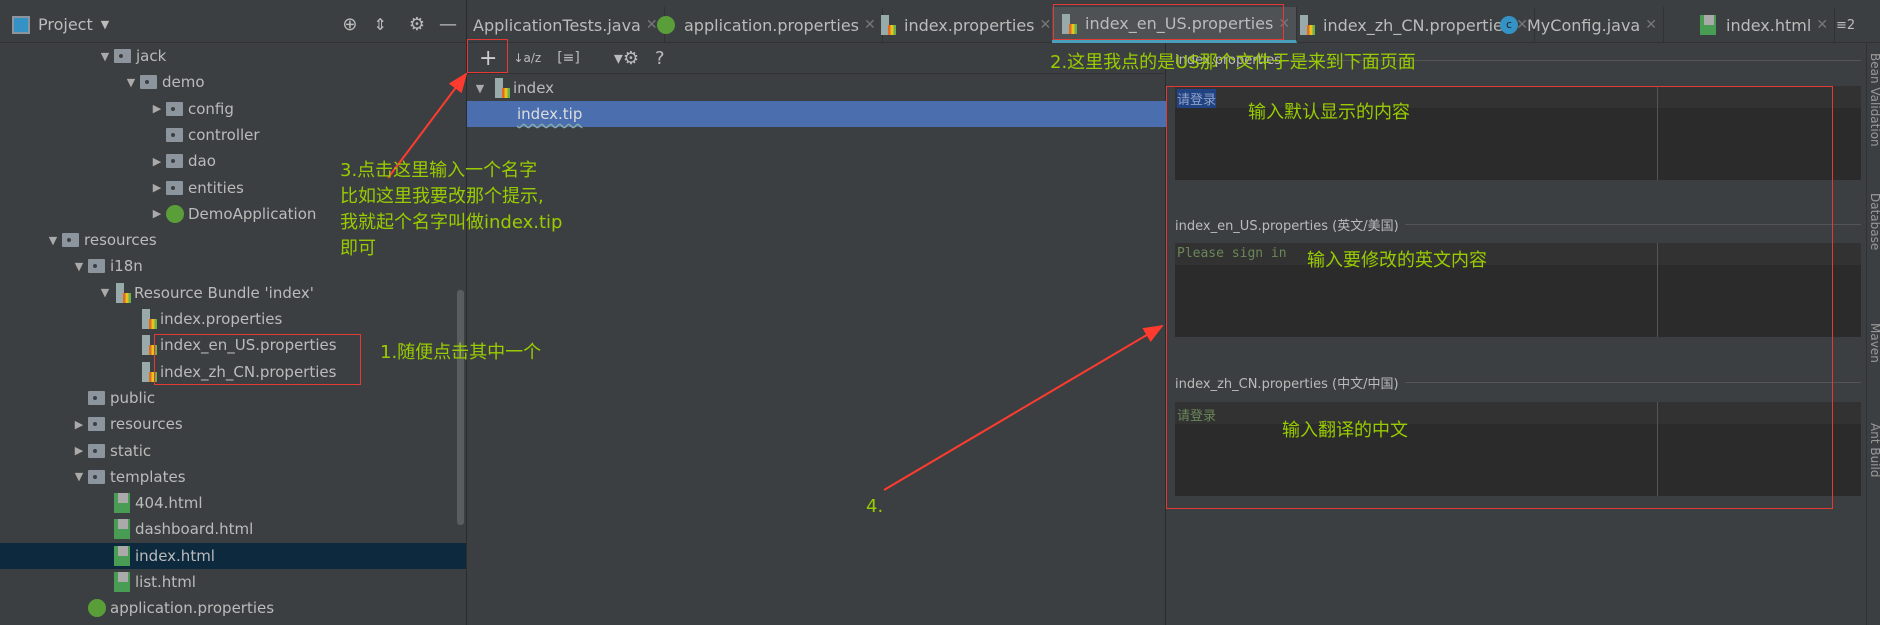 The height and width of the screenshot is (625, 1880). What do you see at coordinates (461, 352) in the screenshot?
I see `annotation-step1: 1.随便点击其中一个` at bounding box center [461, 352].